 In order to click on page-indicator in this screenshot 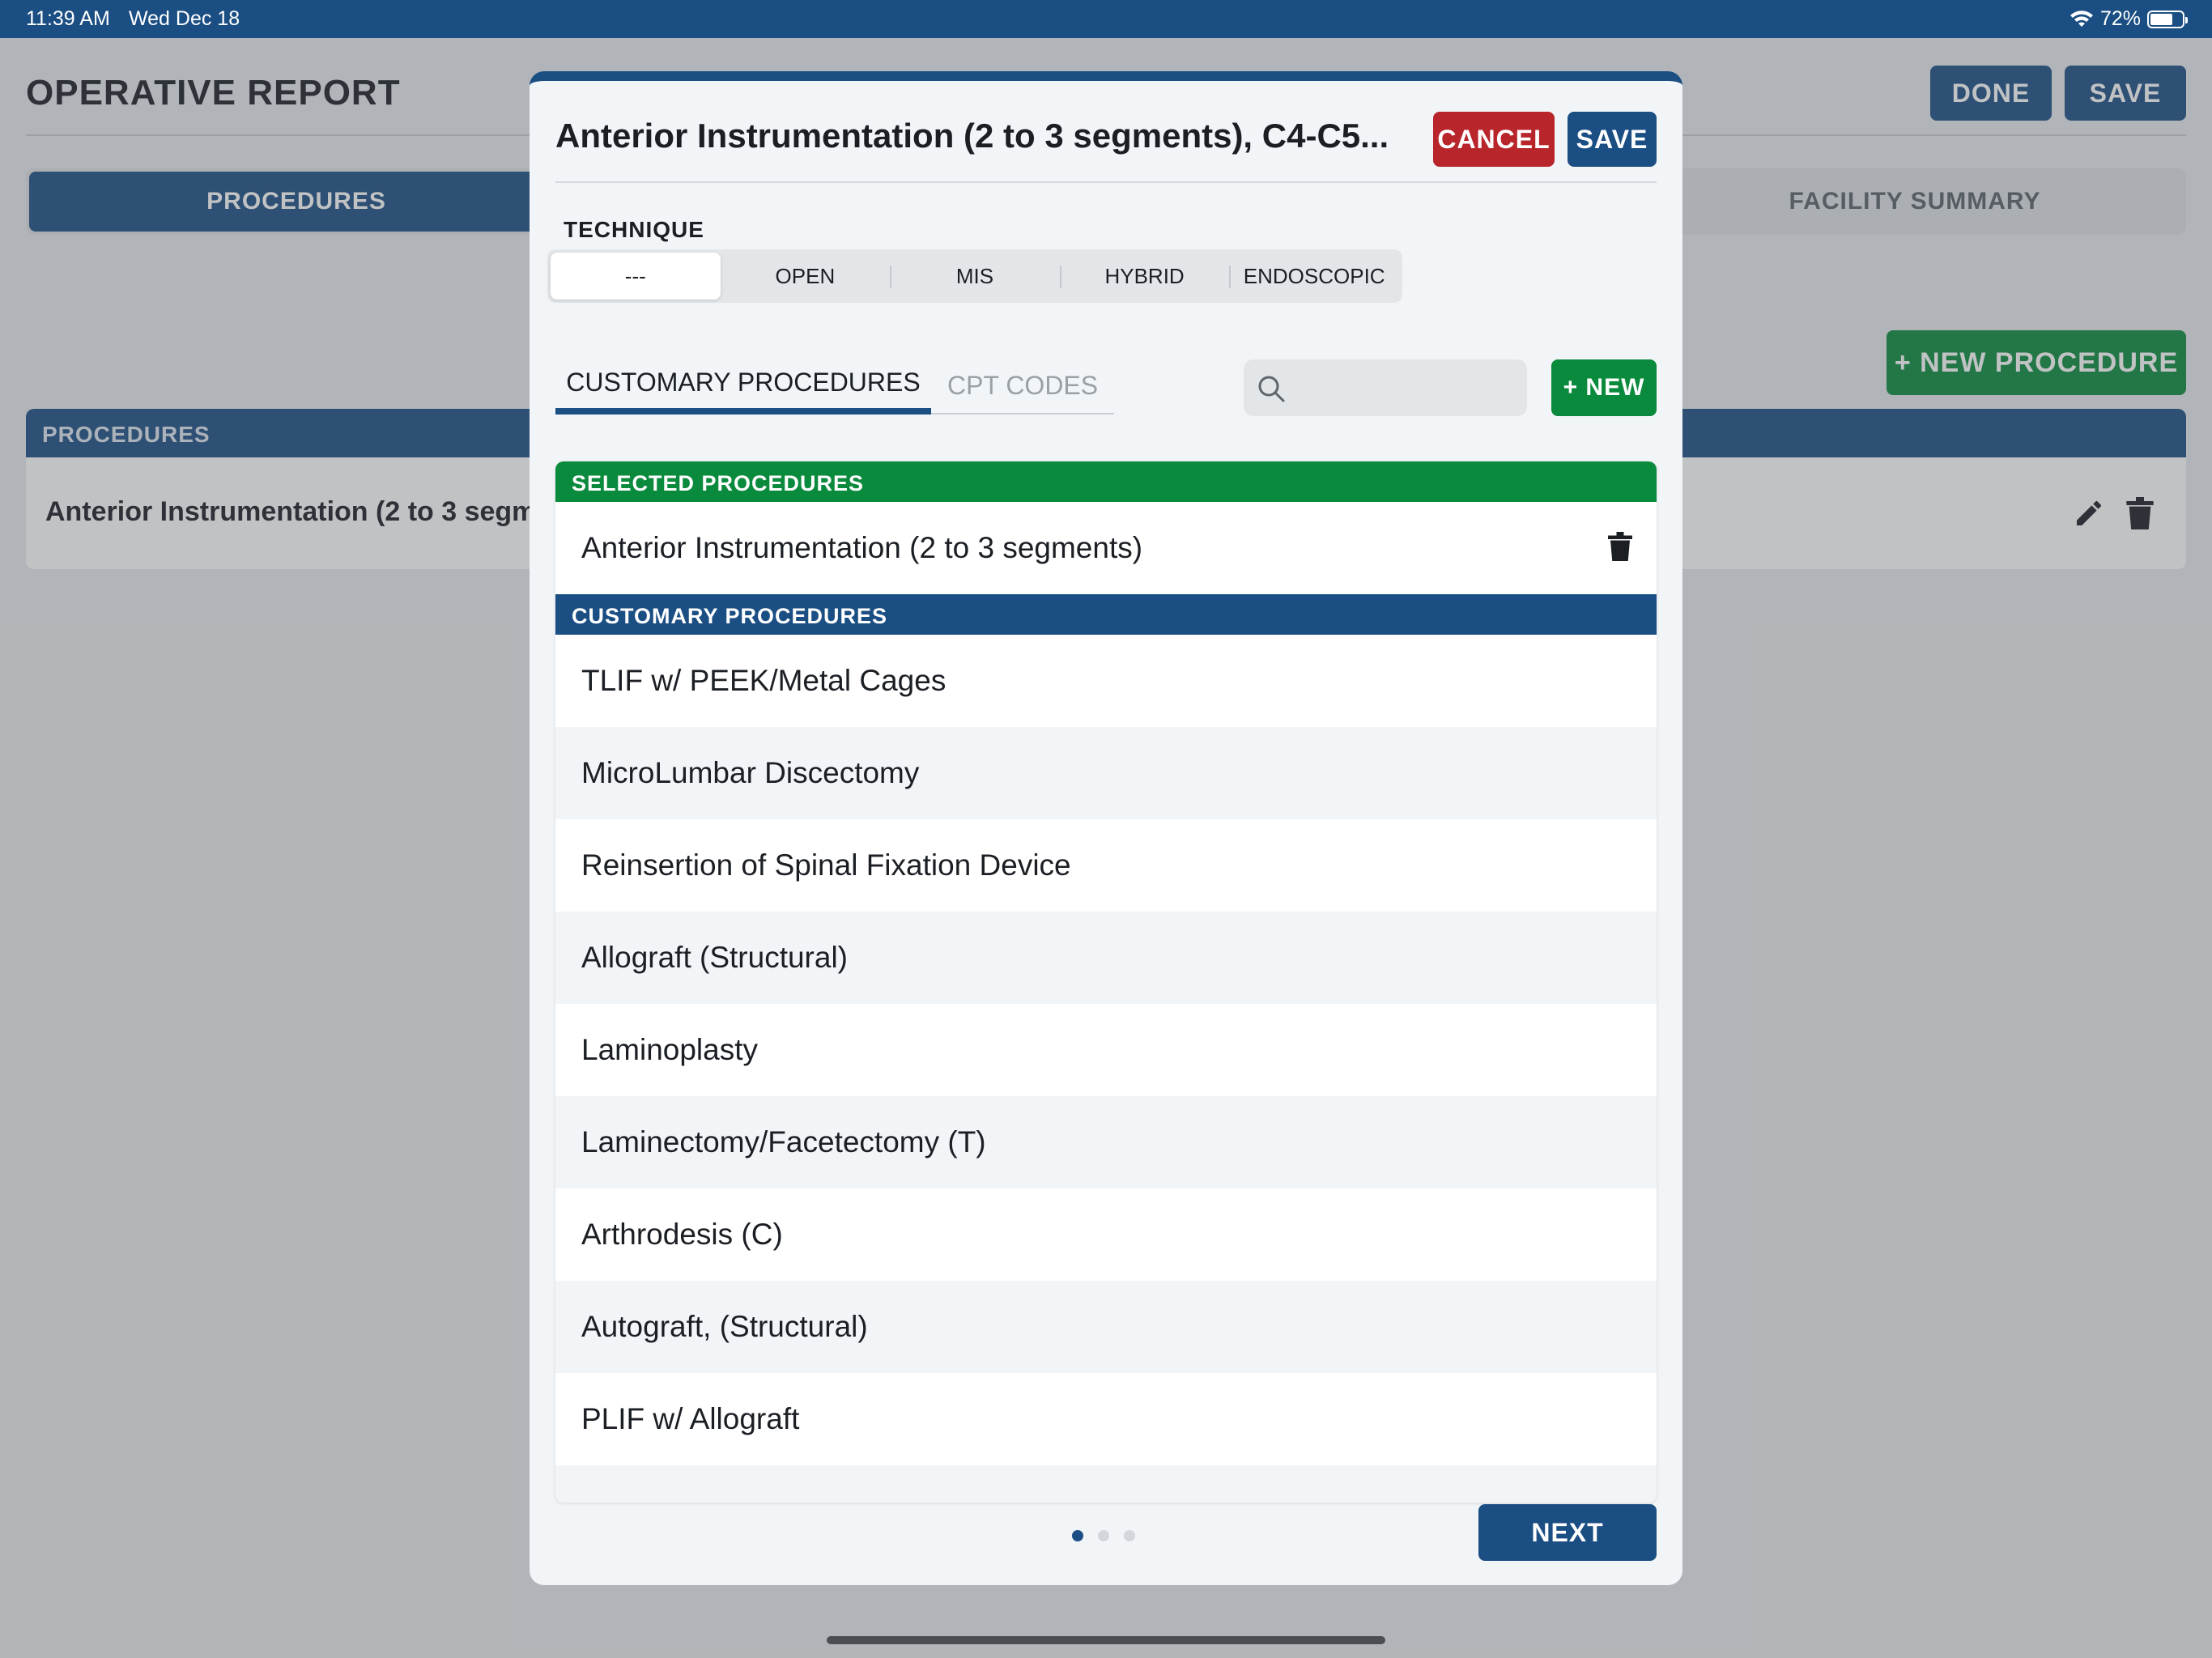, I will do `click(1104, 1535)`.